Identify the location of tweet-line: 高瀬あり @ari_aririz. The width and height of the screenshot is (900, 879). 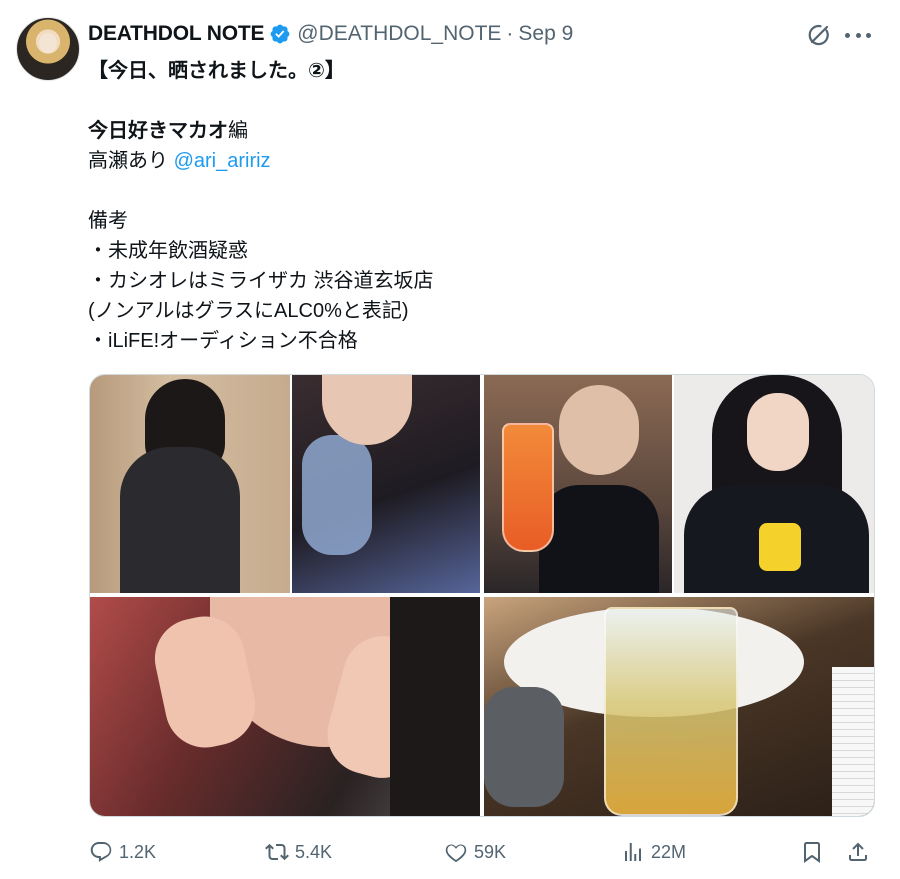
(478, 161).